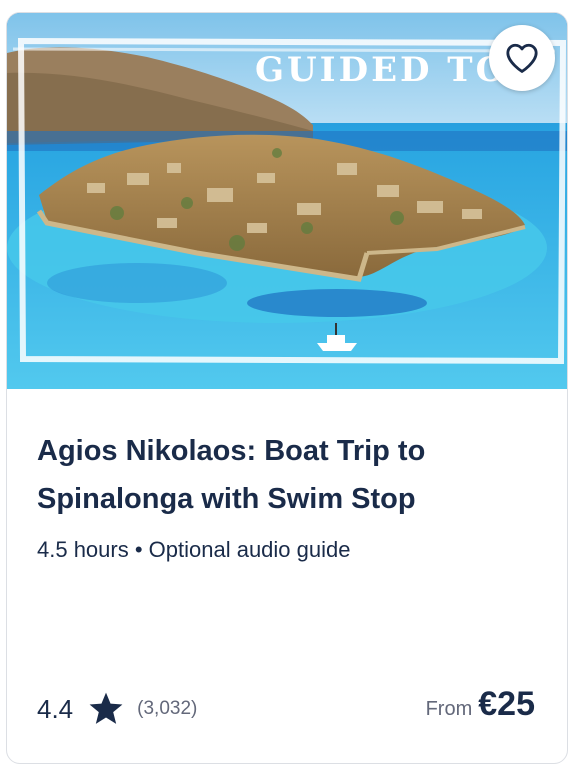 The image size is (588, 779). I want to click on price-value: €25, so click(506, 704).